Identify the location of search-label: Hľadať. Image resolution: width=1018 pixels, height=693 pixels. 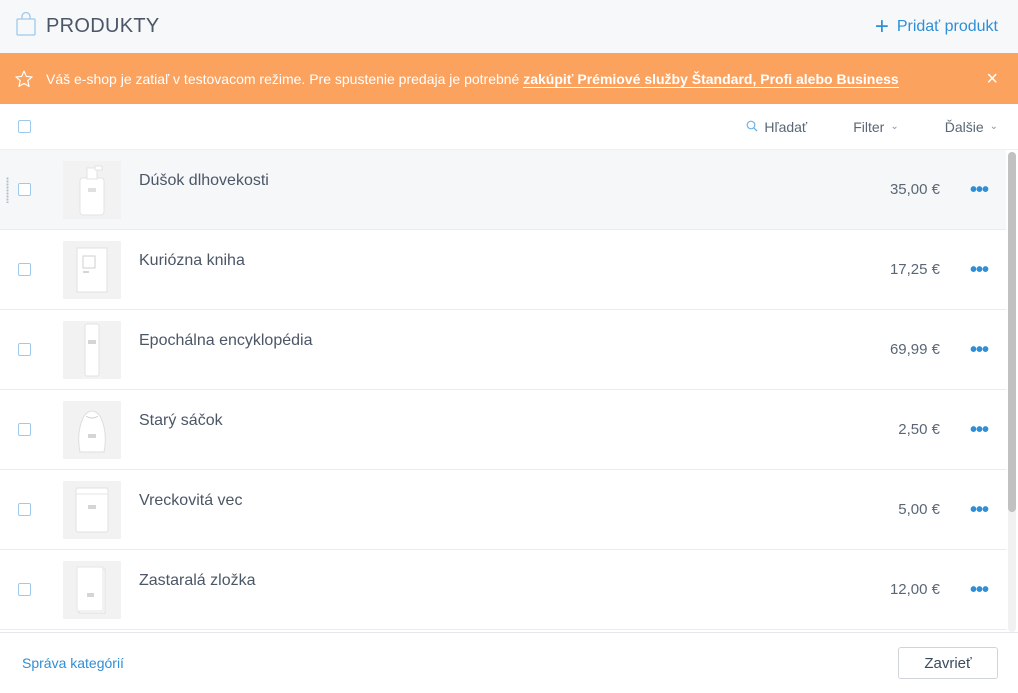
(786, 126).